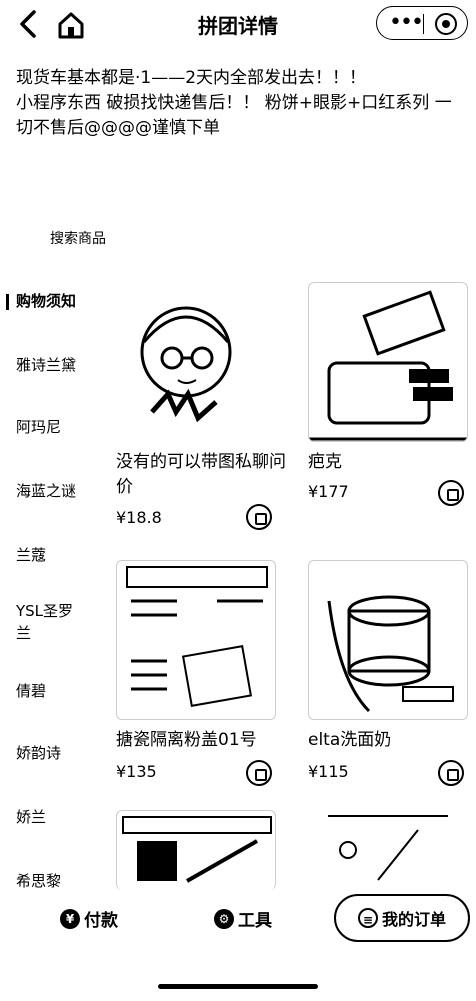  I want to click on home-indicator, so click(238, 986).